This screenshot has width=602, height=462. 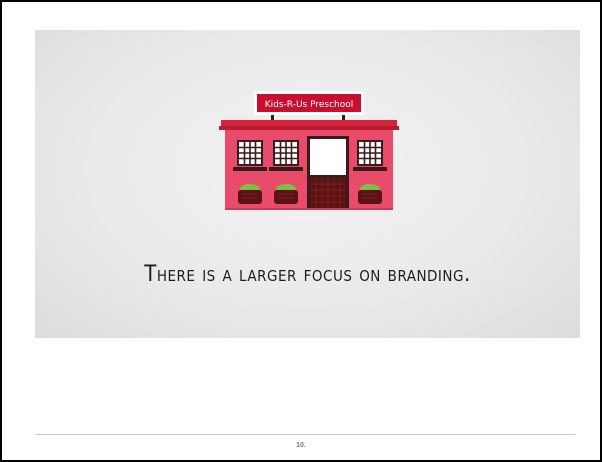 I want to click on footer-divider, so click(x=305, y=434).